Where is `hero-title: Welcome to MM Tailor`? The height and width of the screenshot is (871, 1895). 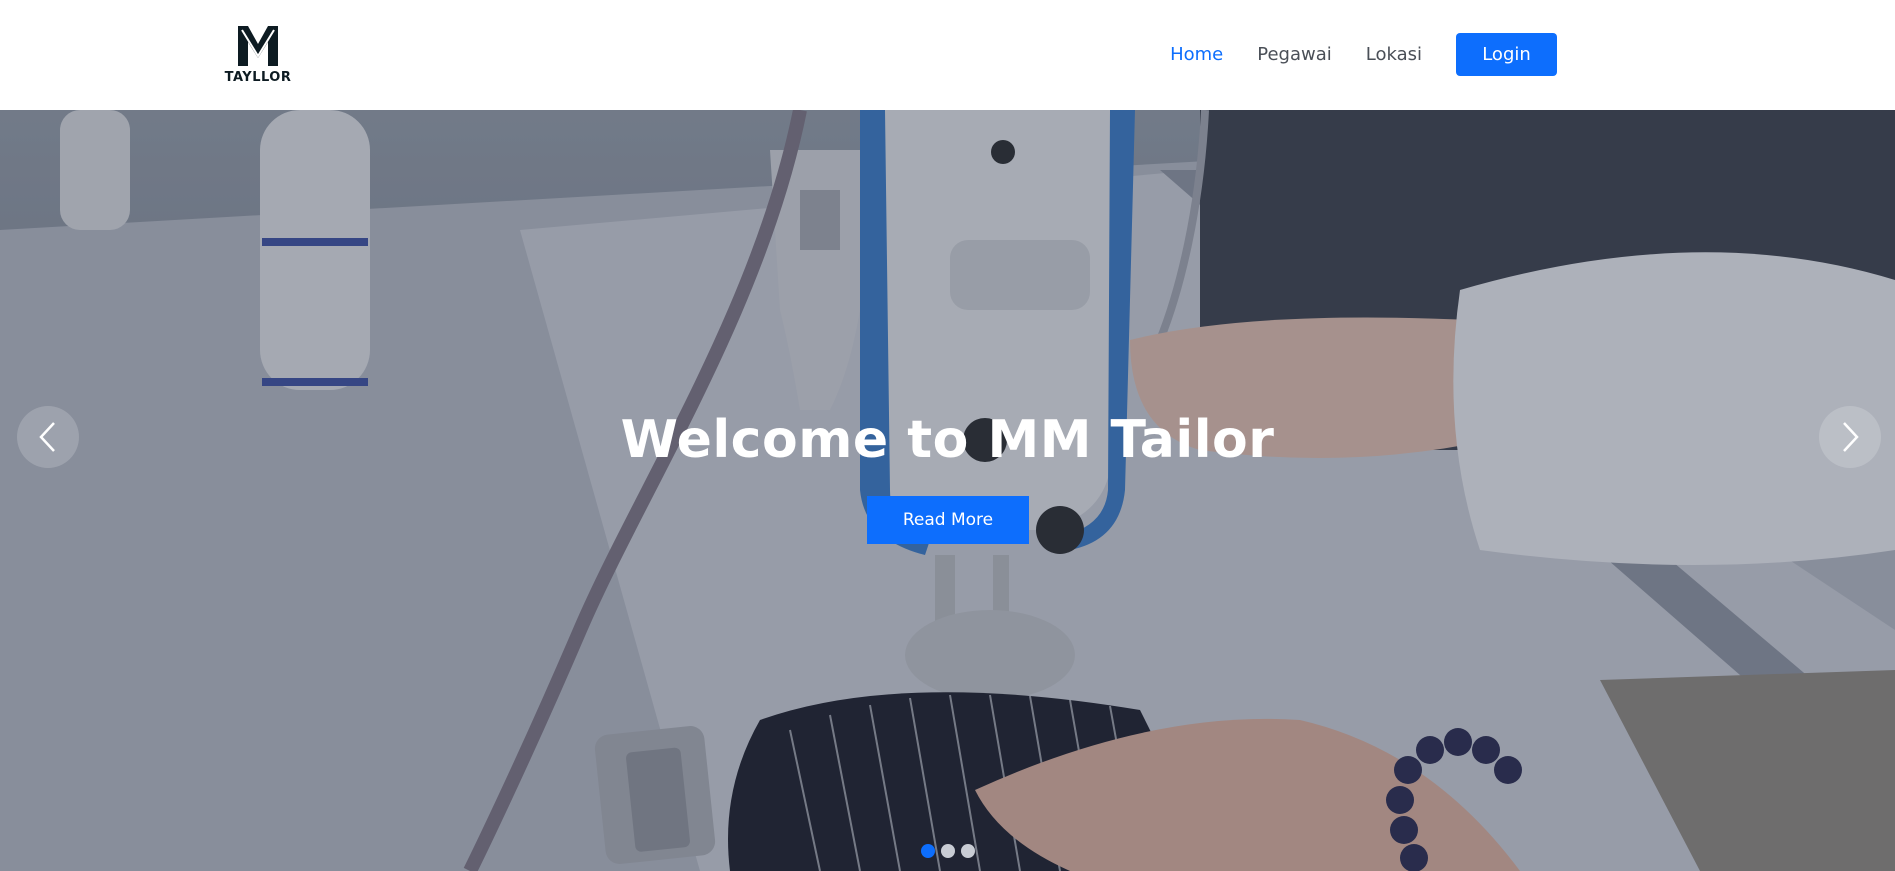
hero-title: Welcome to MM Tailor is located at coordinates (947, 440).